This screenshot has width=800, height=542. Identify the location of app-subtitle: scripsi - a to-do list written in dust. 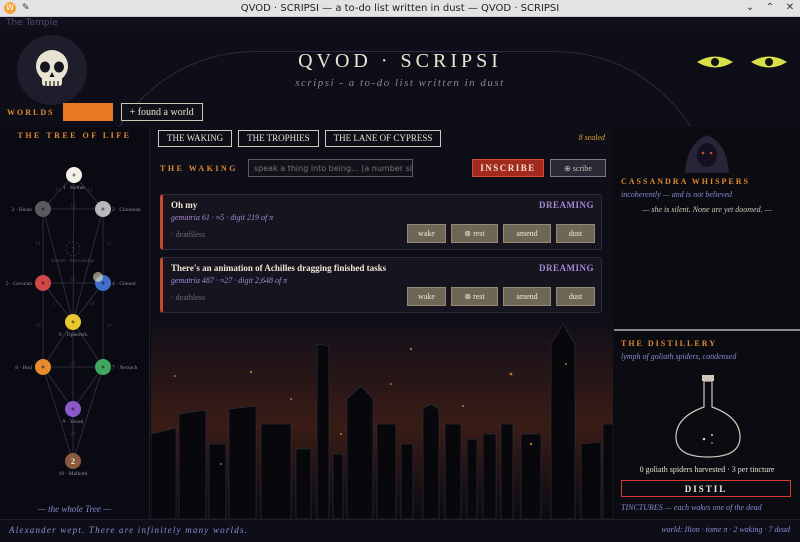
(400, 83).